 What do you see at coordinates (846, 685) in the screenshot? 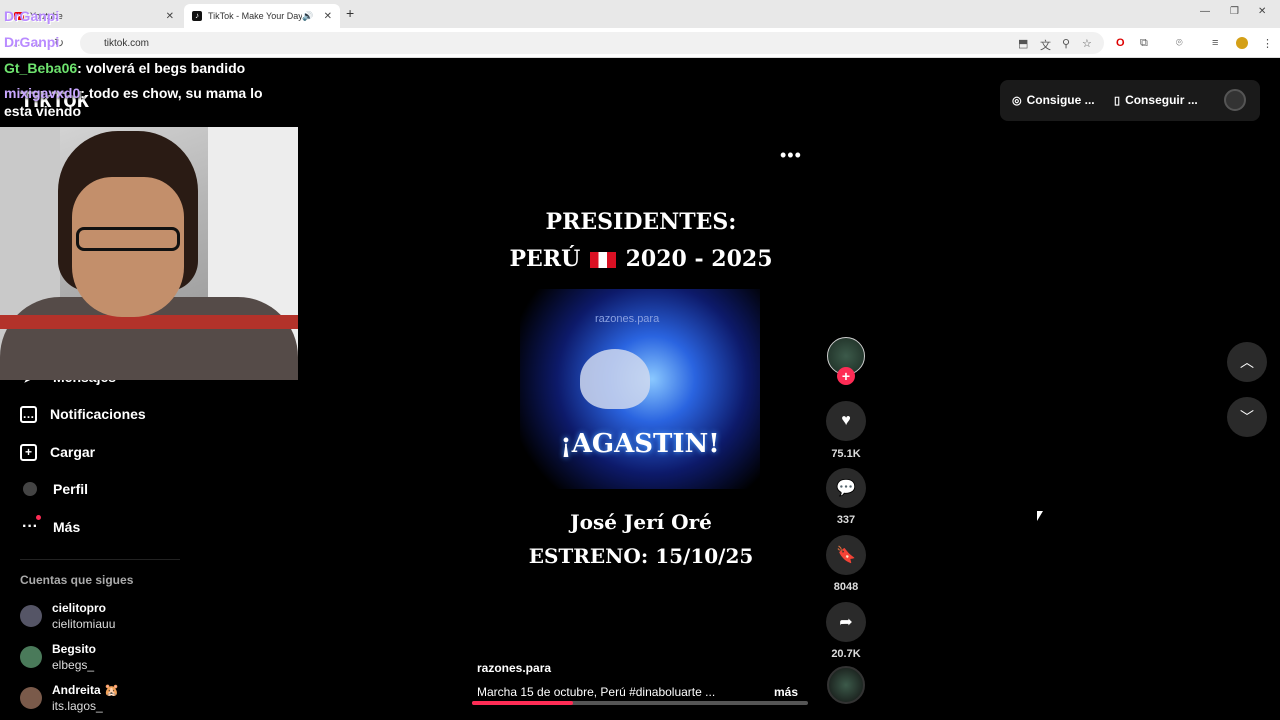
I see `music-disc-icon` at bounding box center [846, 685].